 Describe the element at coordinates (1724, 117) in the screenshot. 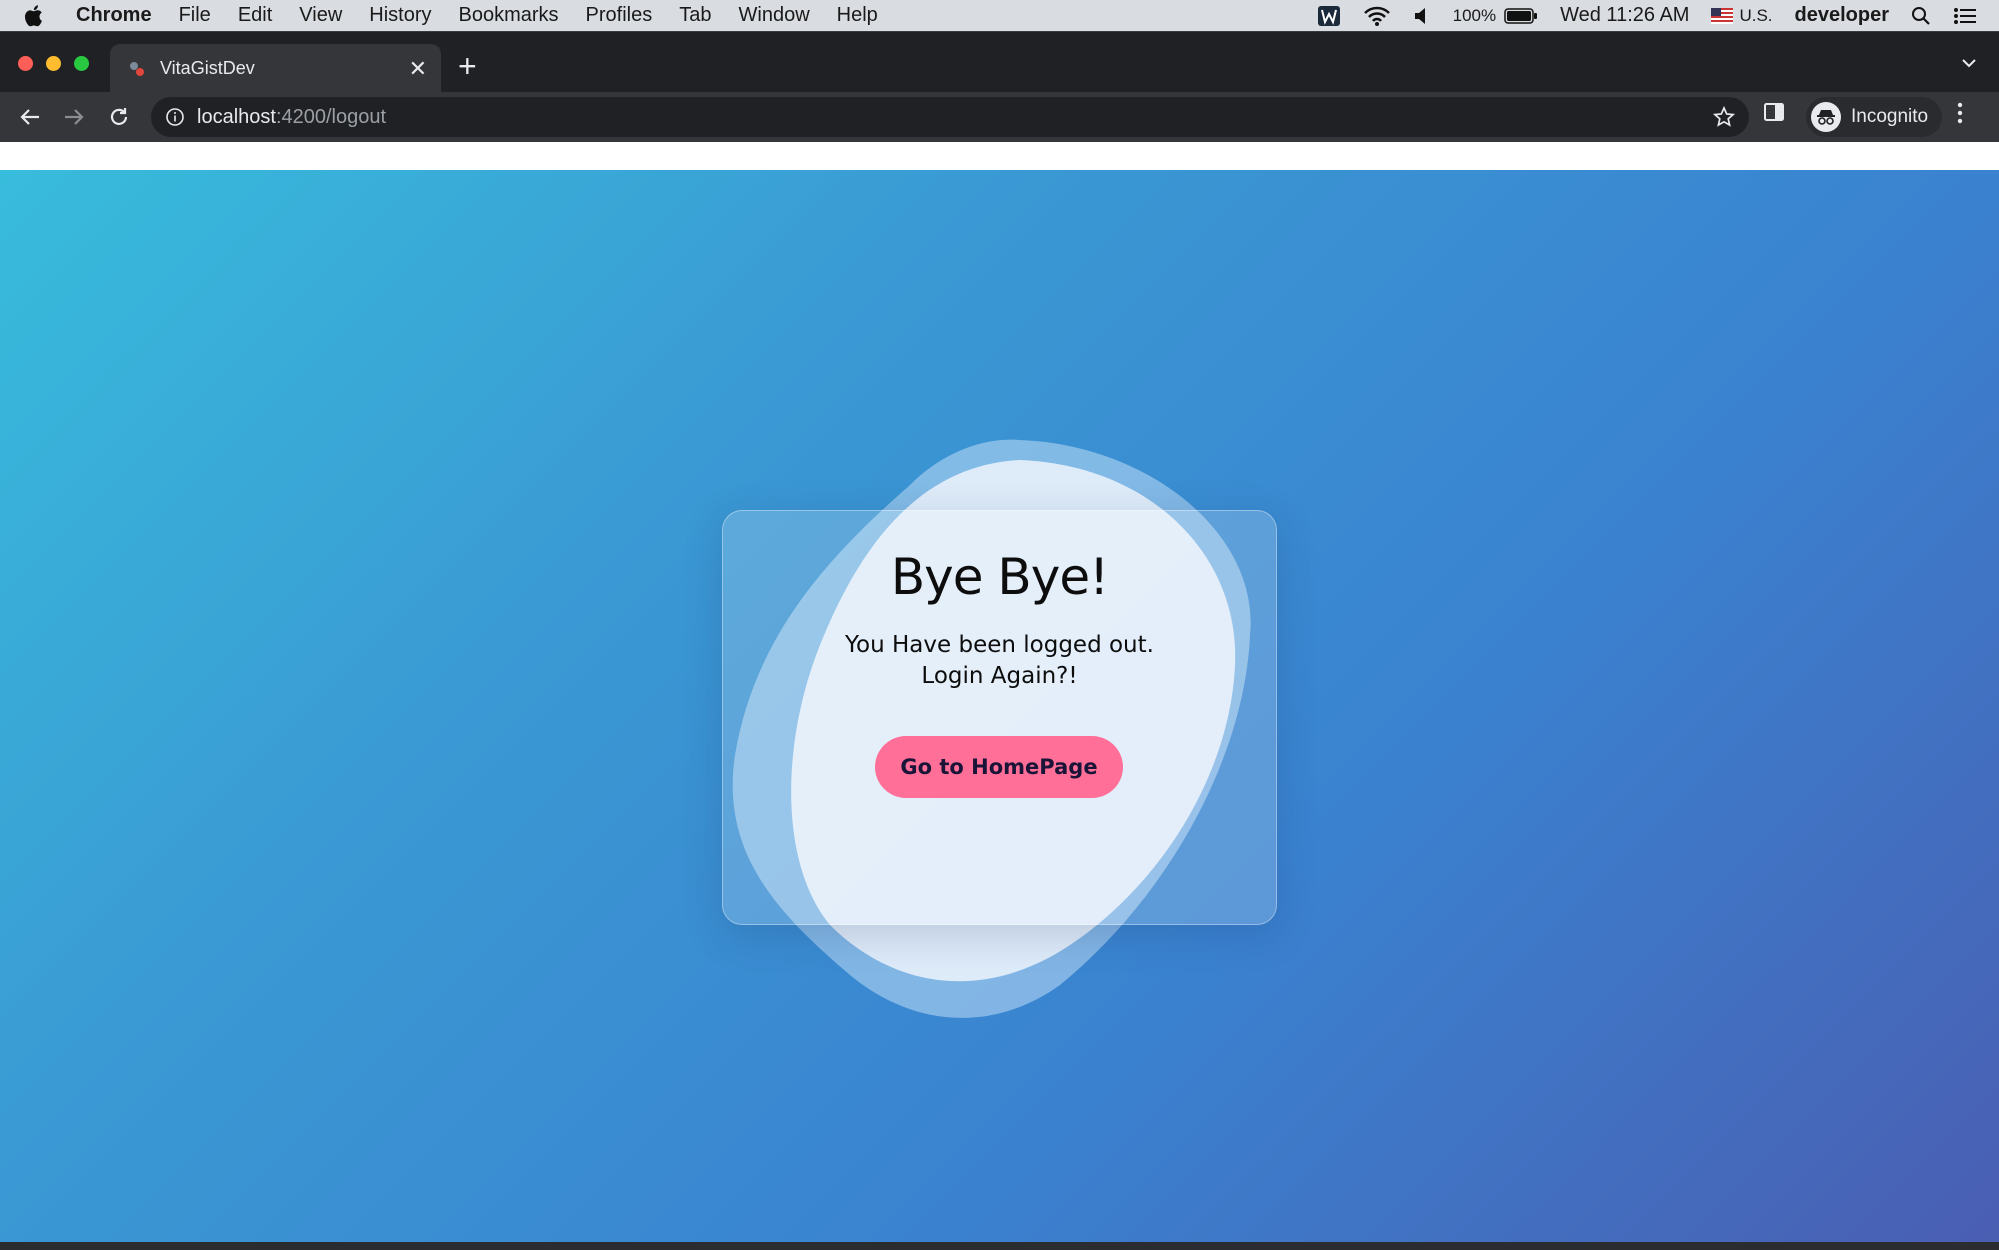

I see `bookmark-star-icon` at that location.